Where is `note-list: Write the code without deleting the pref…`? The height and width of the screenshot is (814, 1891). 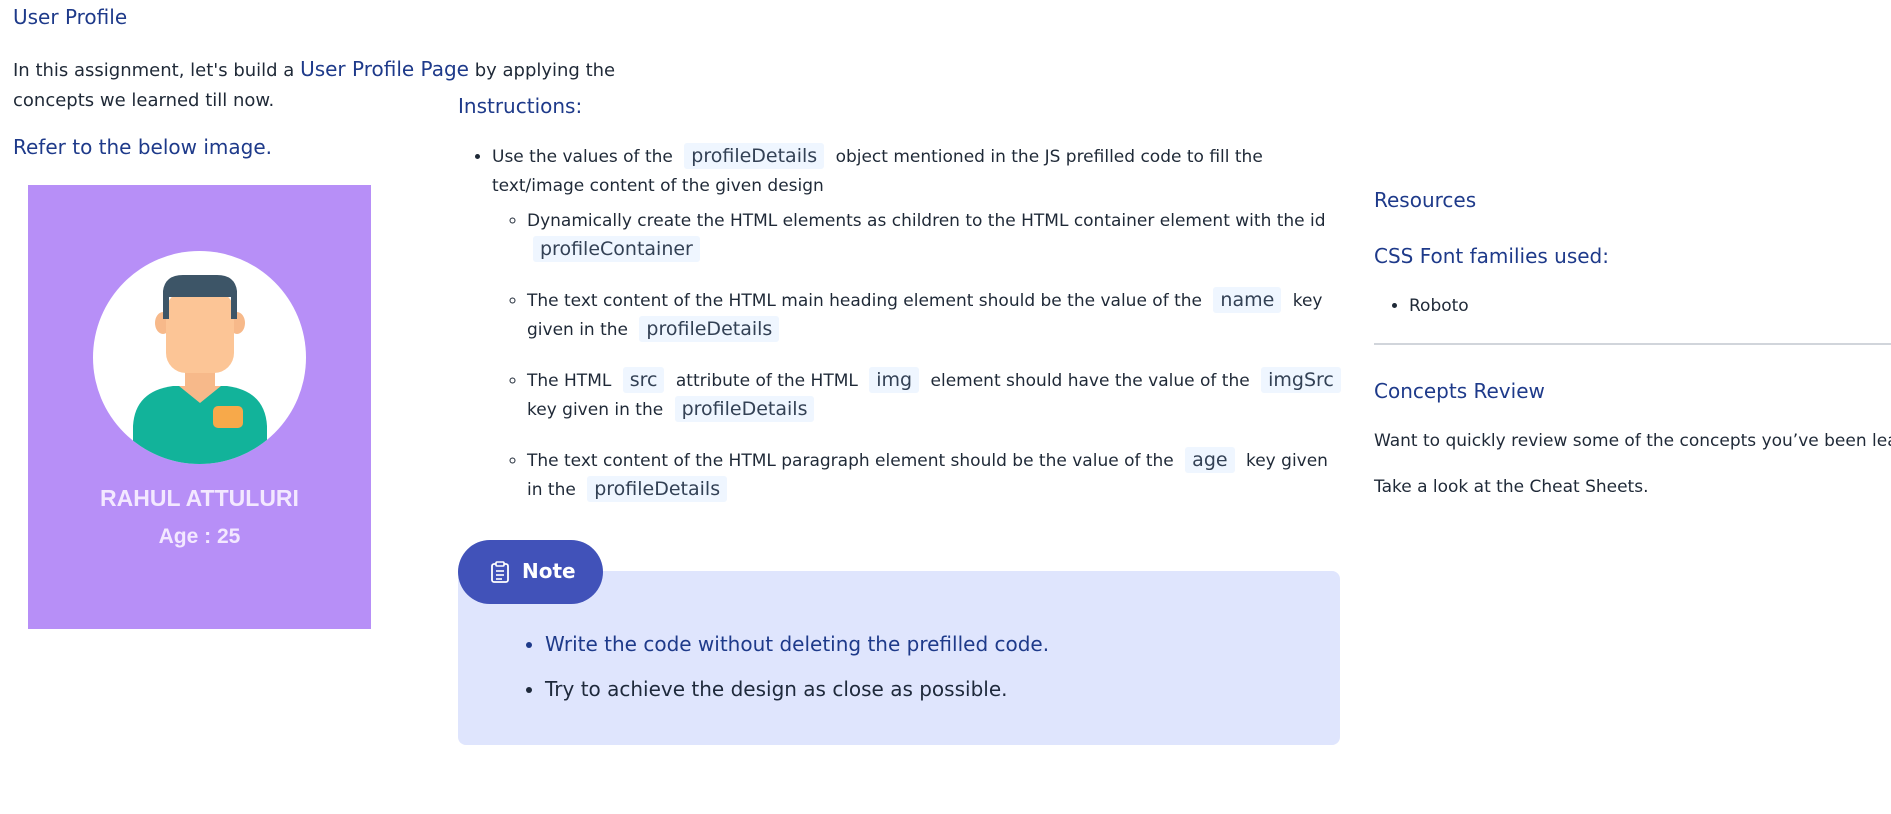
note-list: Write the code without deleting the pref… is located at coordinates (782, 667).